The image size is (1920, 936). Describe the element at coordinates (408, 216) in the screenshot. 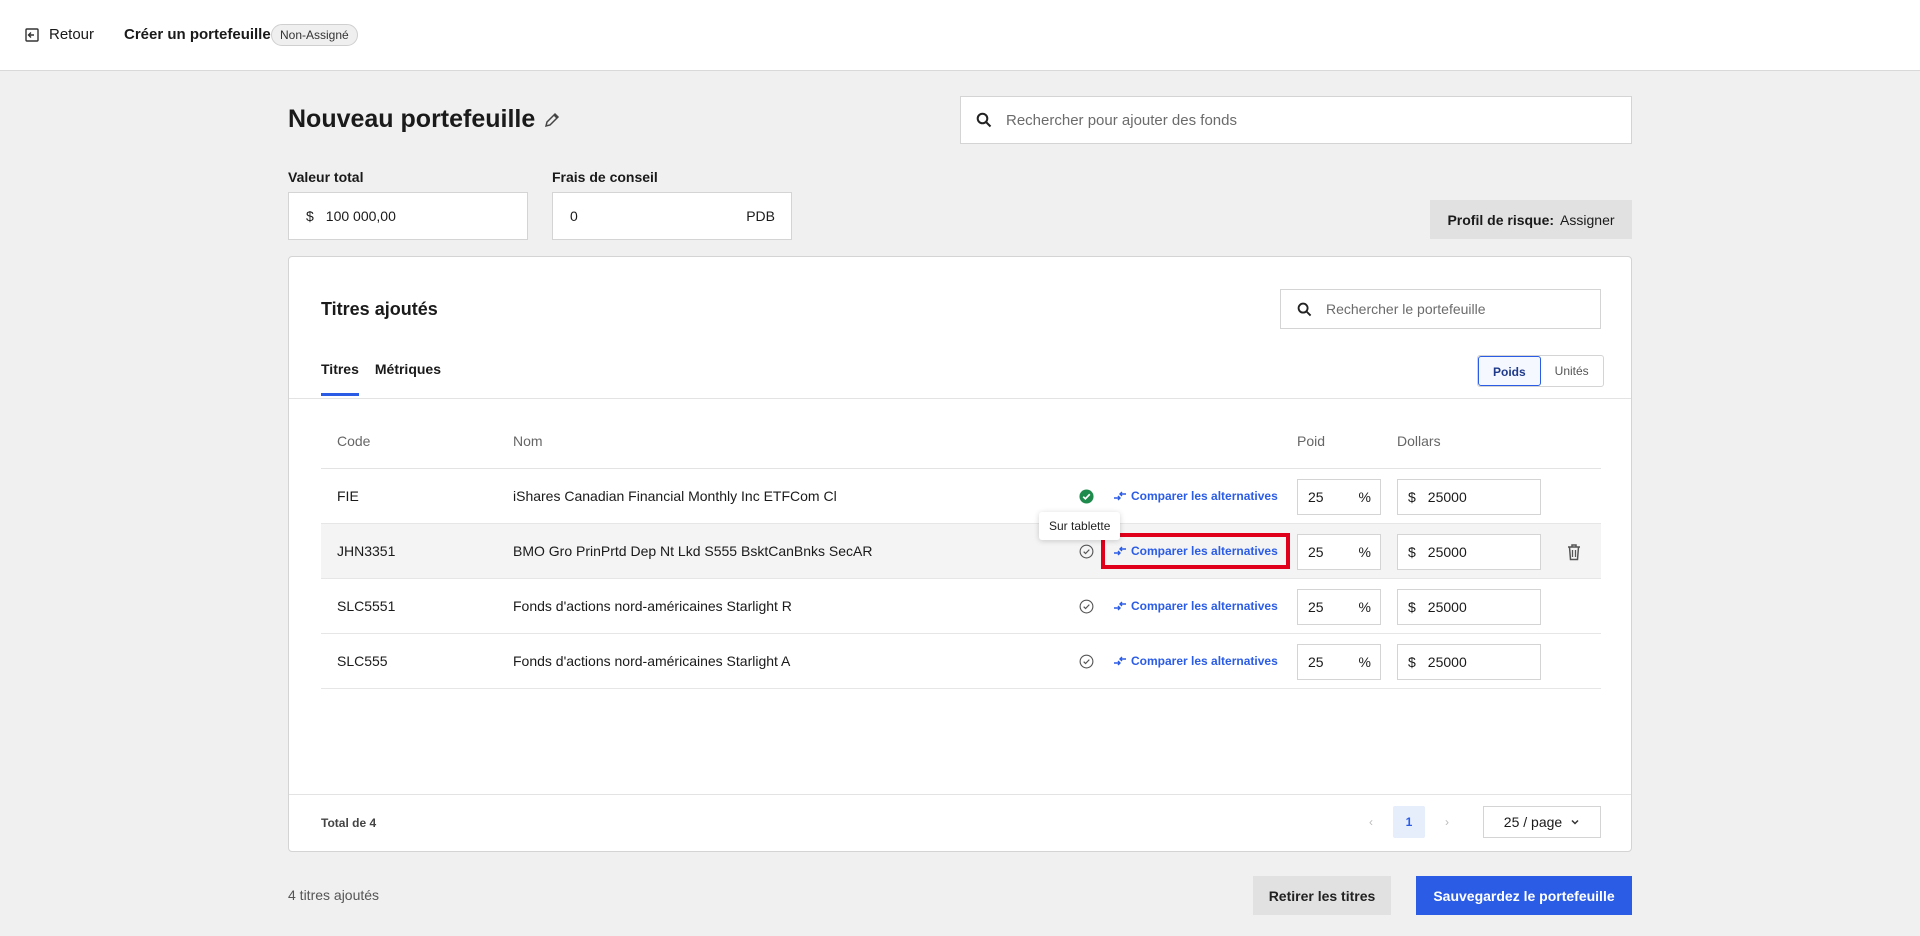

I see `total-value-field: $ 100 000,00` at that location.